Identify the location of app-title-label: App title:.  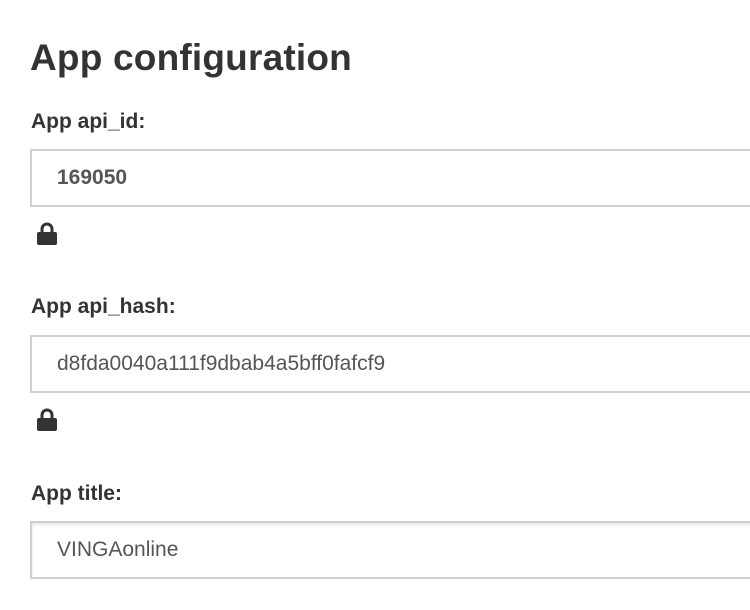
(76, 493).